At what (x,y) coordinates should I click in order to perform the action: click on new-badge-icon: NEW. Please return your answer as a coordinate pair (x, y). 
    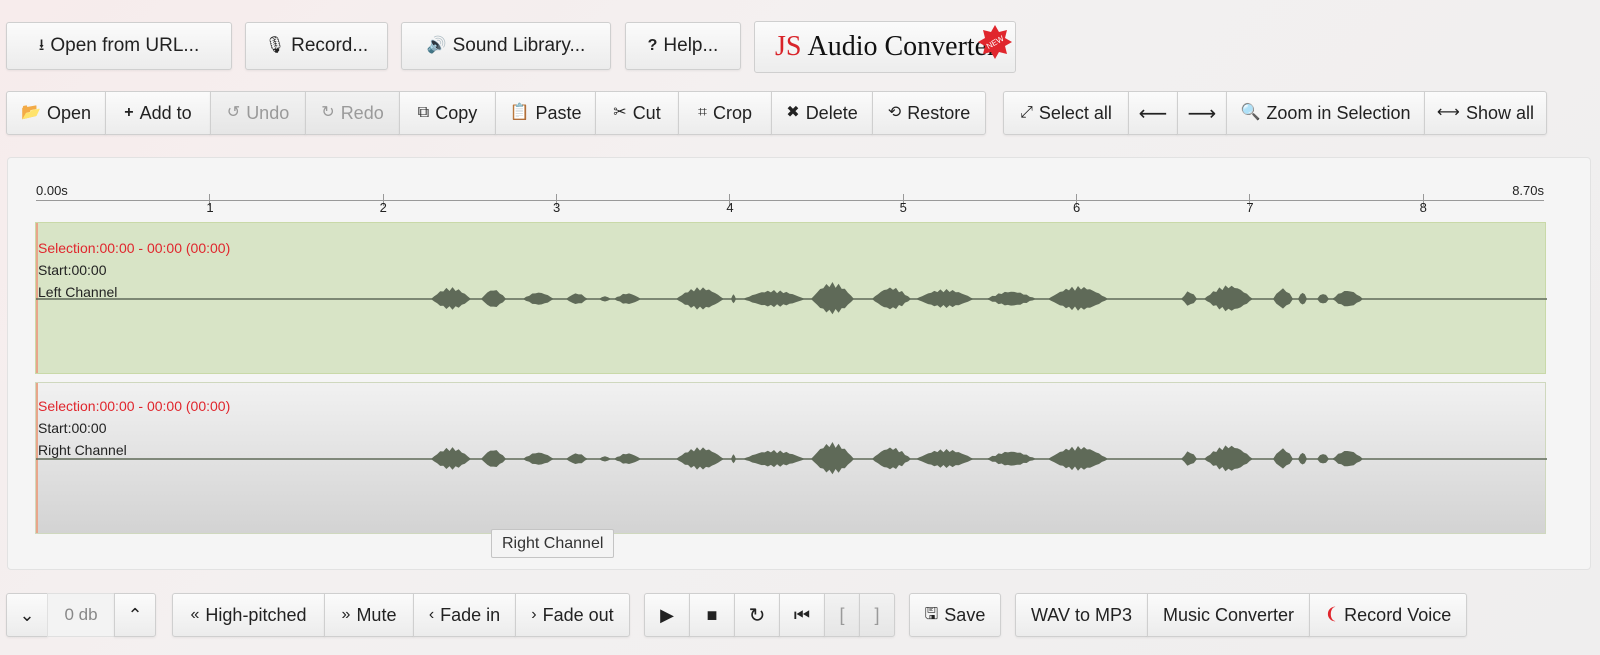
    Looking at the image, I should click on (995, 42).